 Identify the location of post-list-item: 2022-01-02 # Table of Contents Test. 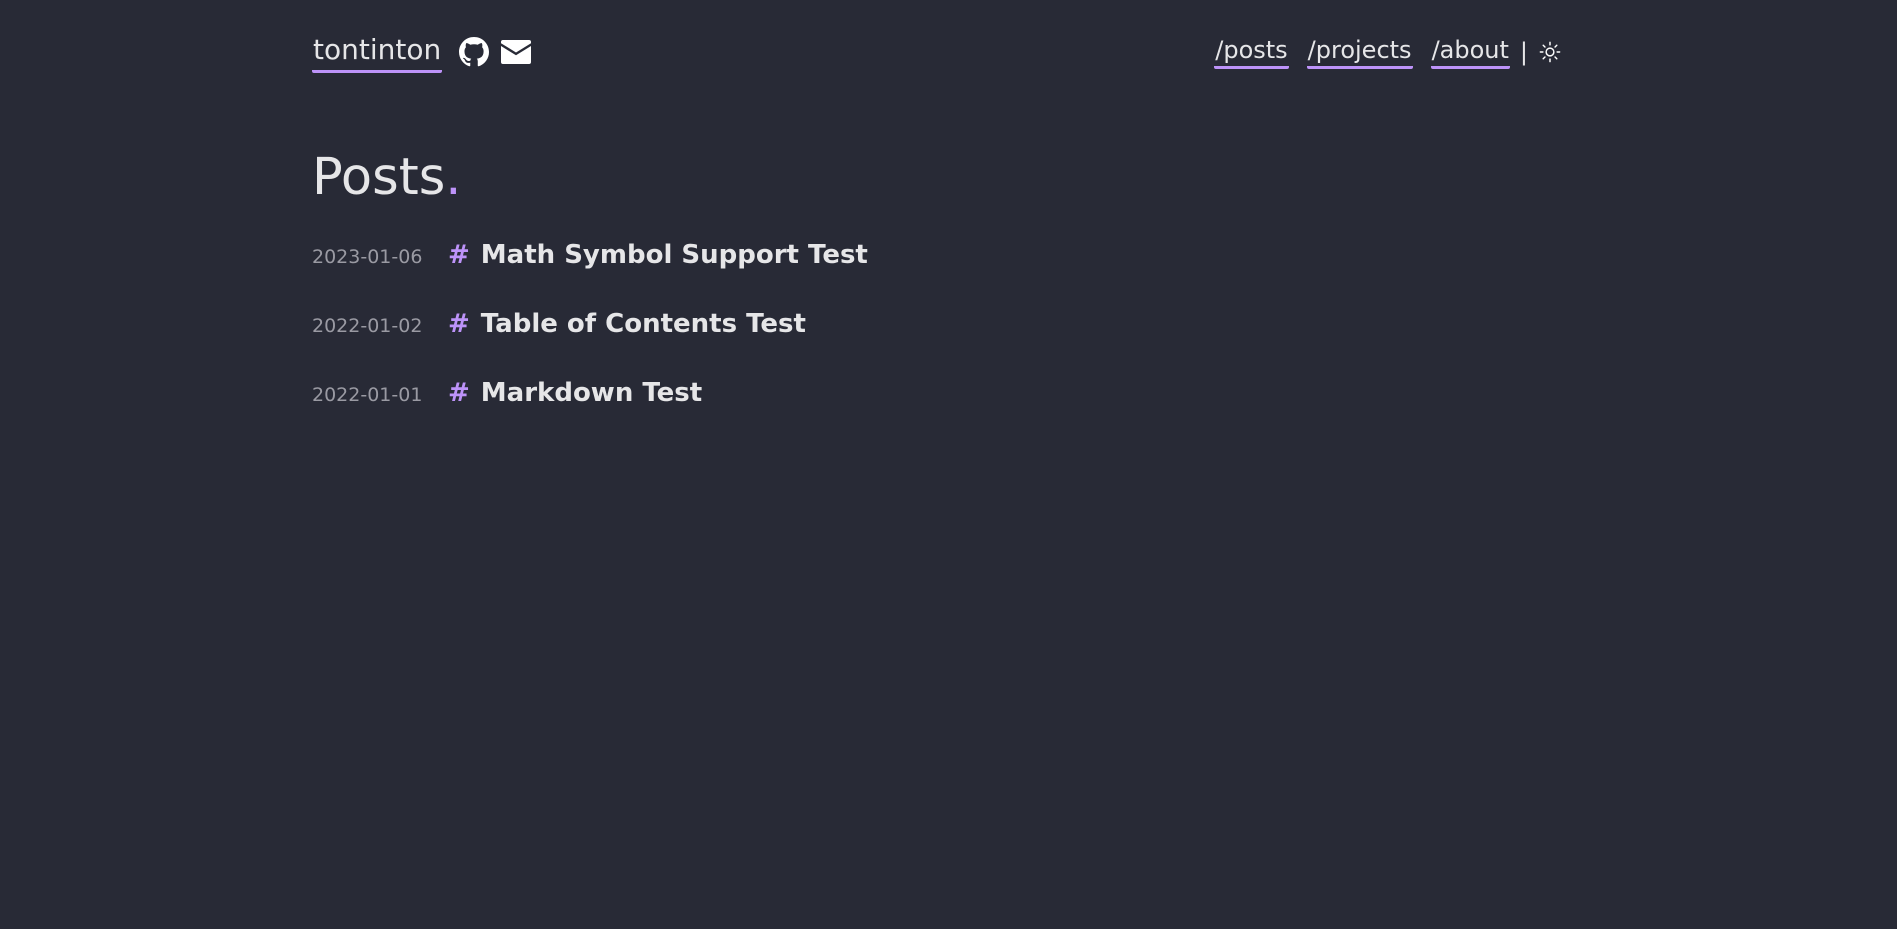
(590, 343).